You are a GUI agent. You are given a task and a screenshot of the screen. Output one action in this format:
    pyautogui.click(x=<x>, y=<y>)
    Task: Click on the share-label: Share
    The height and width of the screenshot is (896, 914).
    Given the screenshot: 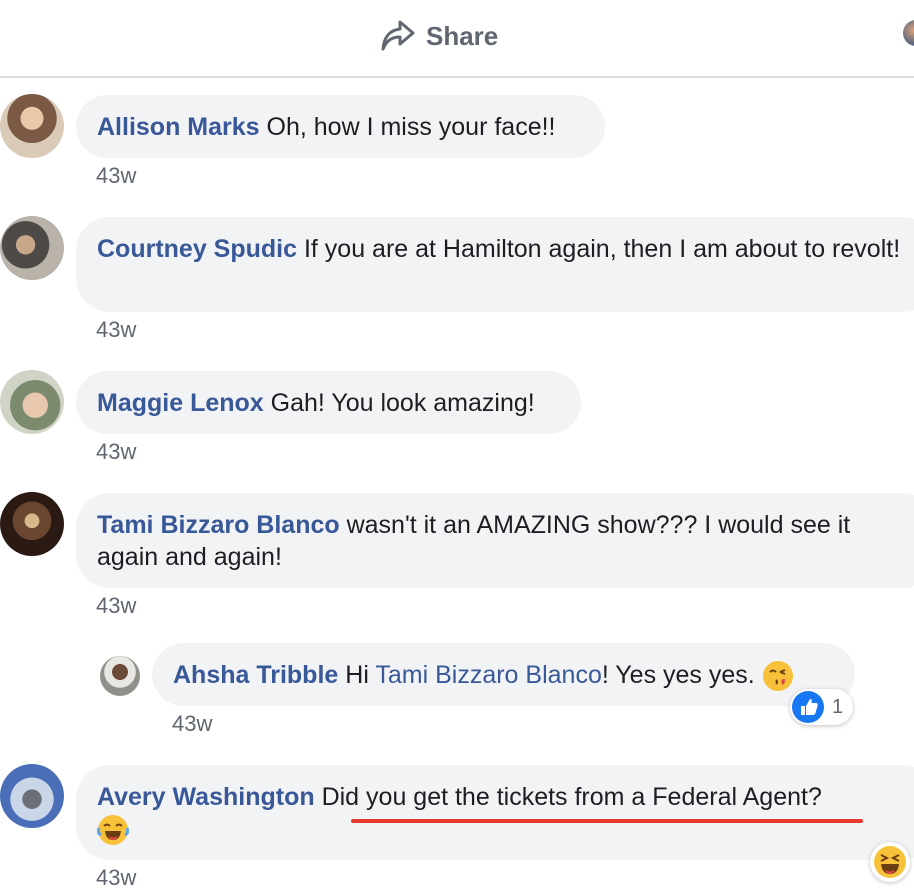 What is the action you would take?
    pyautogui.click(x=462, y=35)
    